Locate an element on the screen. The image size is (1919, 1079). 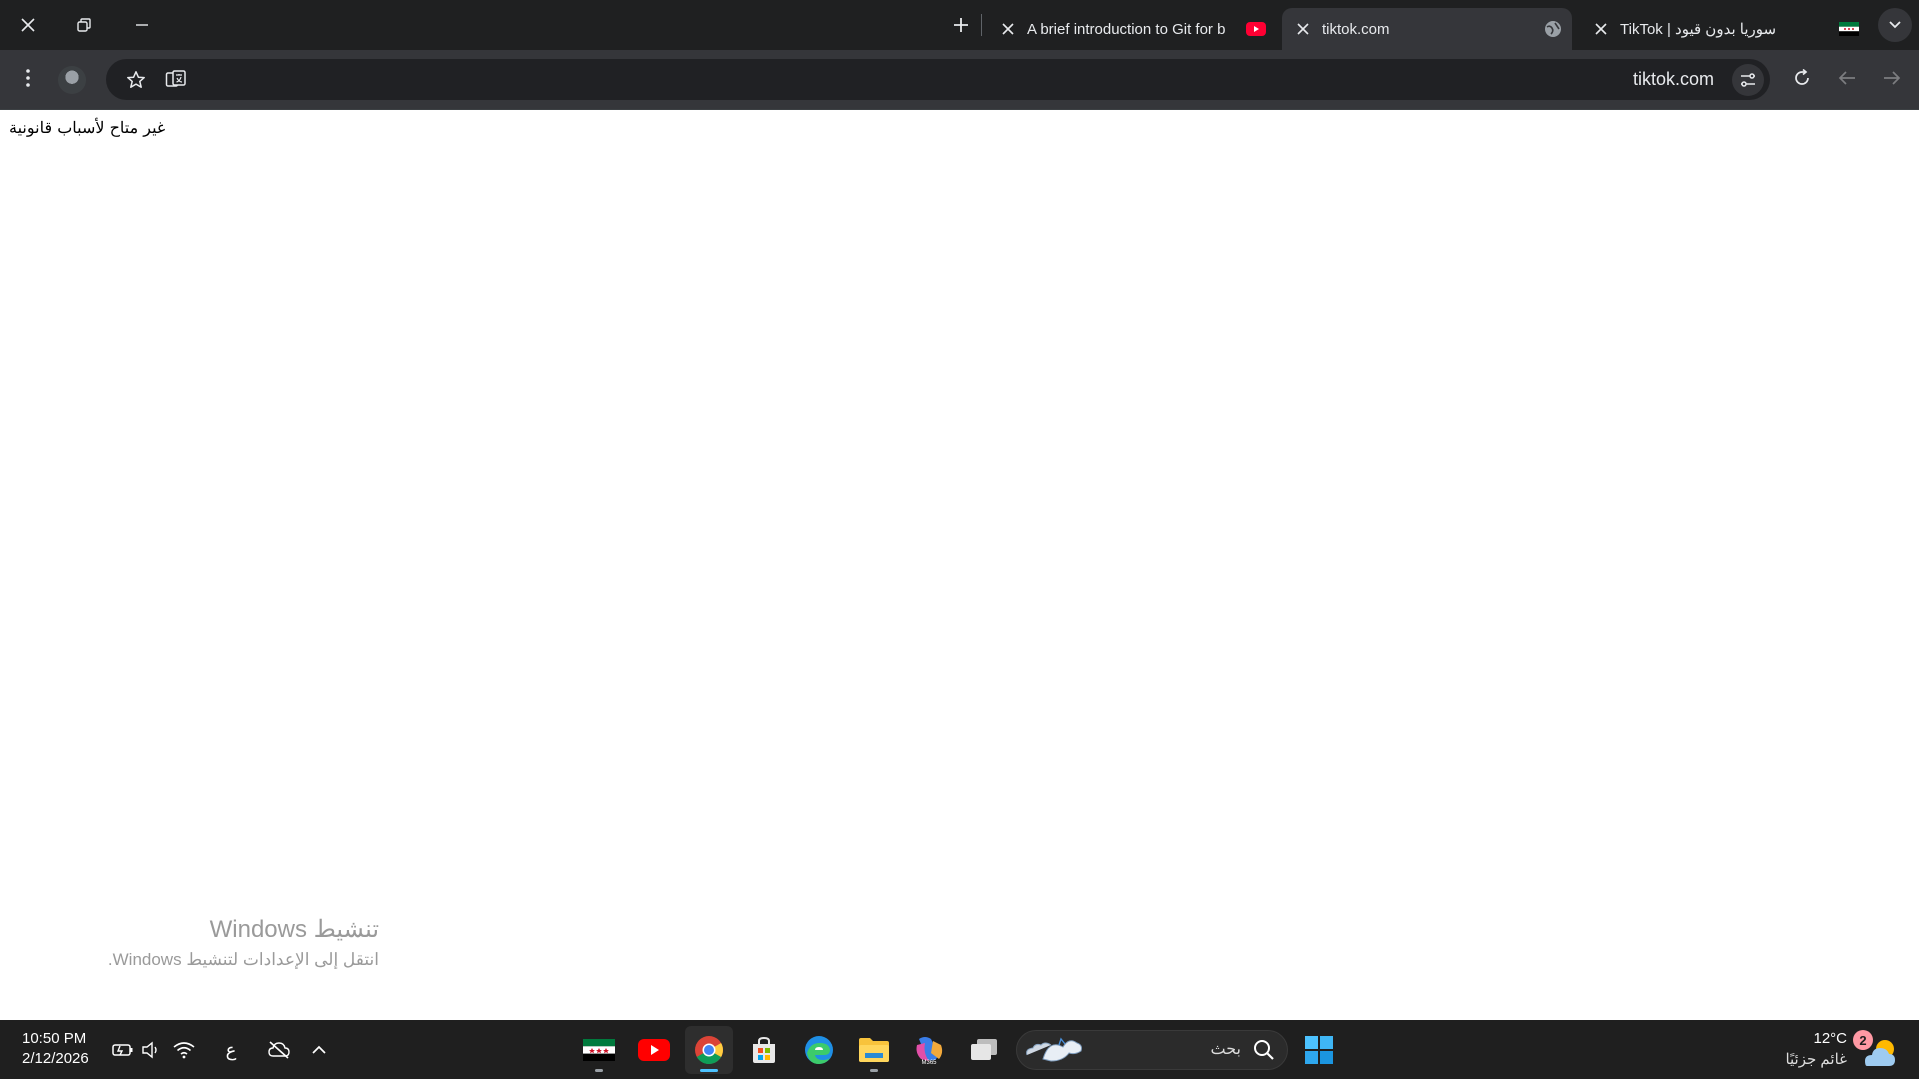
volume-icon is located at coordinates (151, 1050).